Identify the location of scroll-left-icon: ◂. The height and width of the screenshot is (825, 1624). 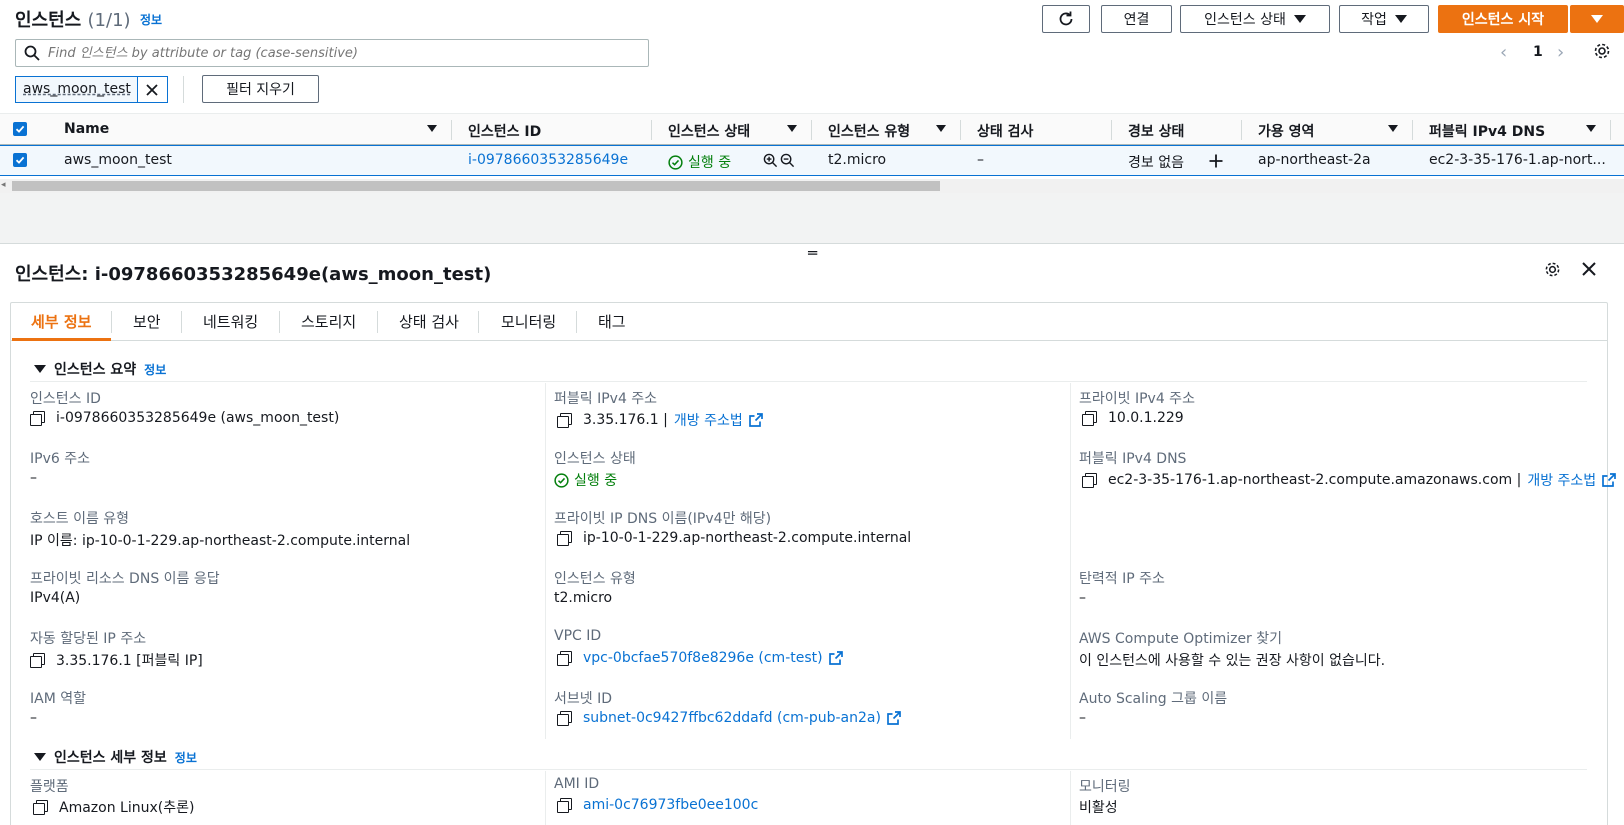
(3, 185).